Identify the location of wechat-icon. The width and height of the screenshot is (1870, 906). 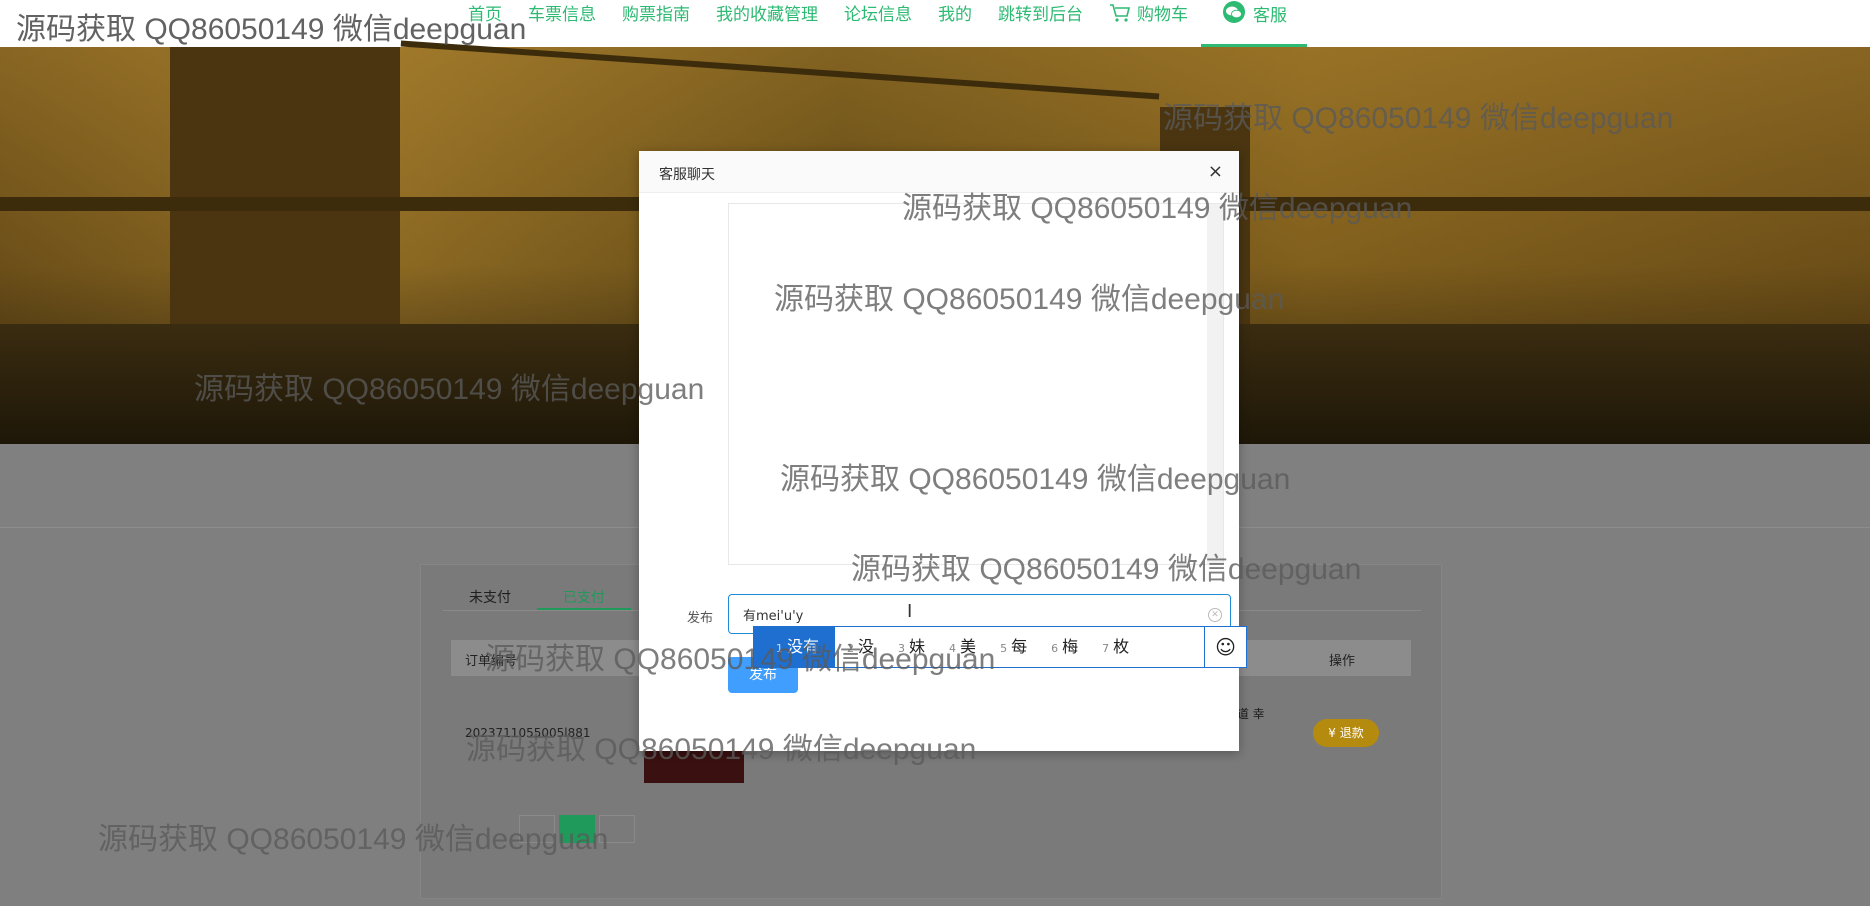
(1234, 17).